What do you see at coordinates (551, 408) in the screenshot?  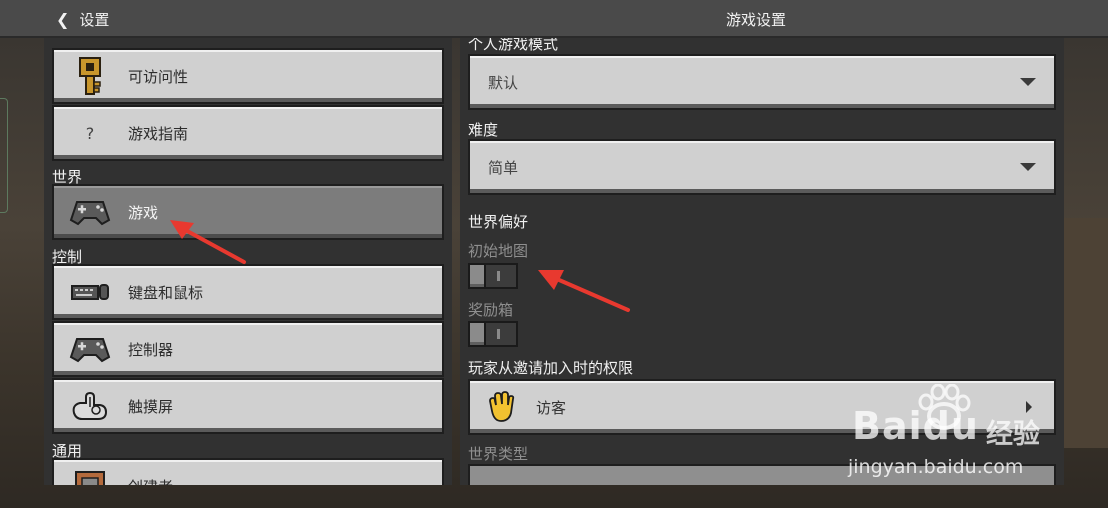 I see `invite-permission-value: 访客` at bounding box center [551, 408].